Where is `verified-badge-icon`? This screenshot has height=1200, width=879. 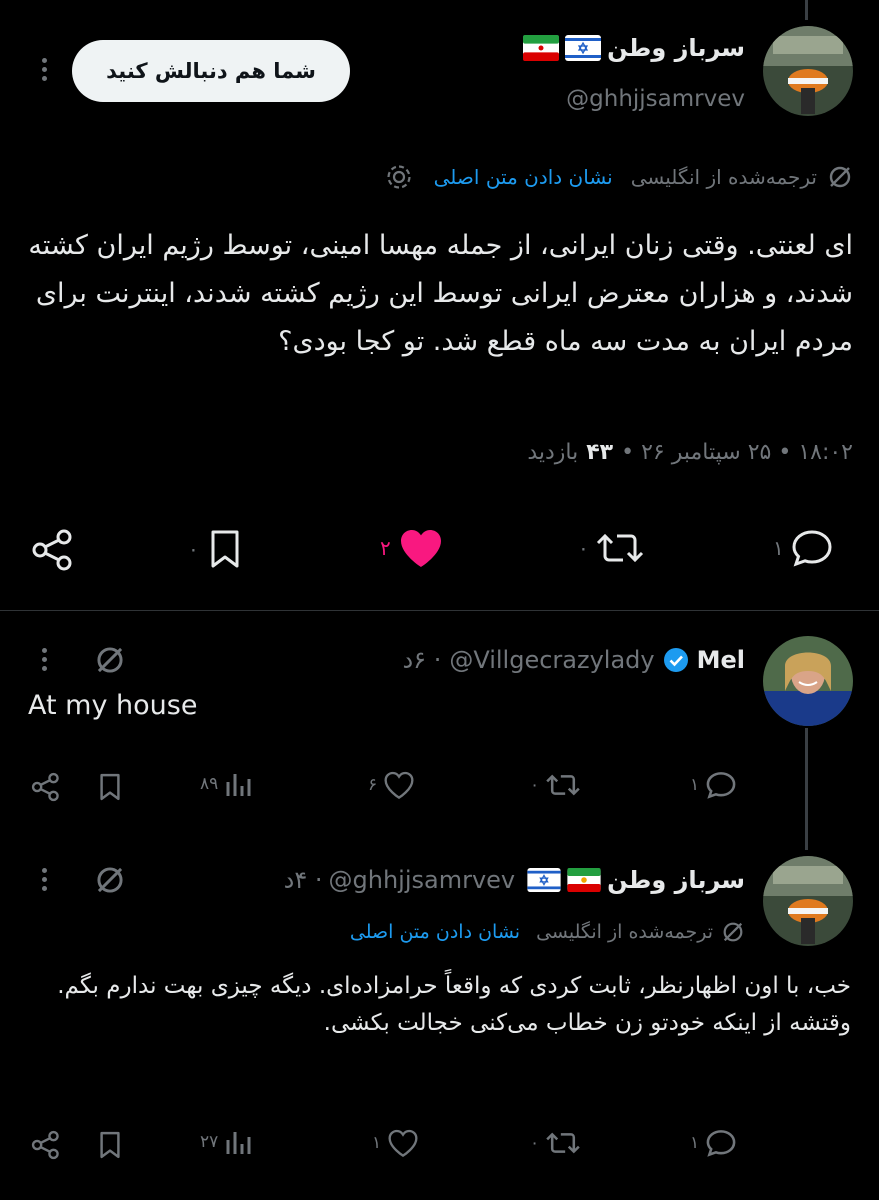
verified-badge-icon is located at coordinates (676, 660).